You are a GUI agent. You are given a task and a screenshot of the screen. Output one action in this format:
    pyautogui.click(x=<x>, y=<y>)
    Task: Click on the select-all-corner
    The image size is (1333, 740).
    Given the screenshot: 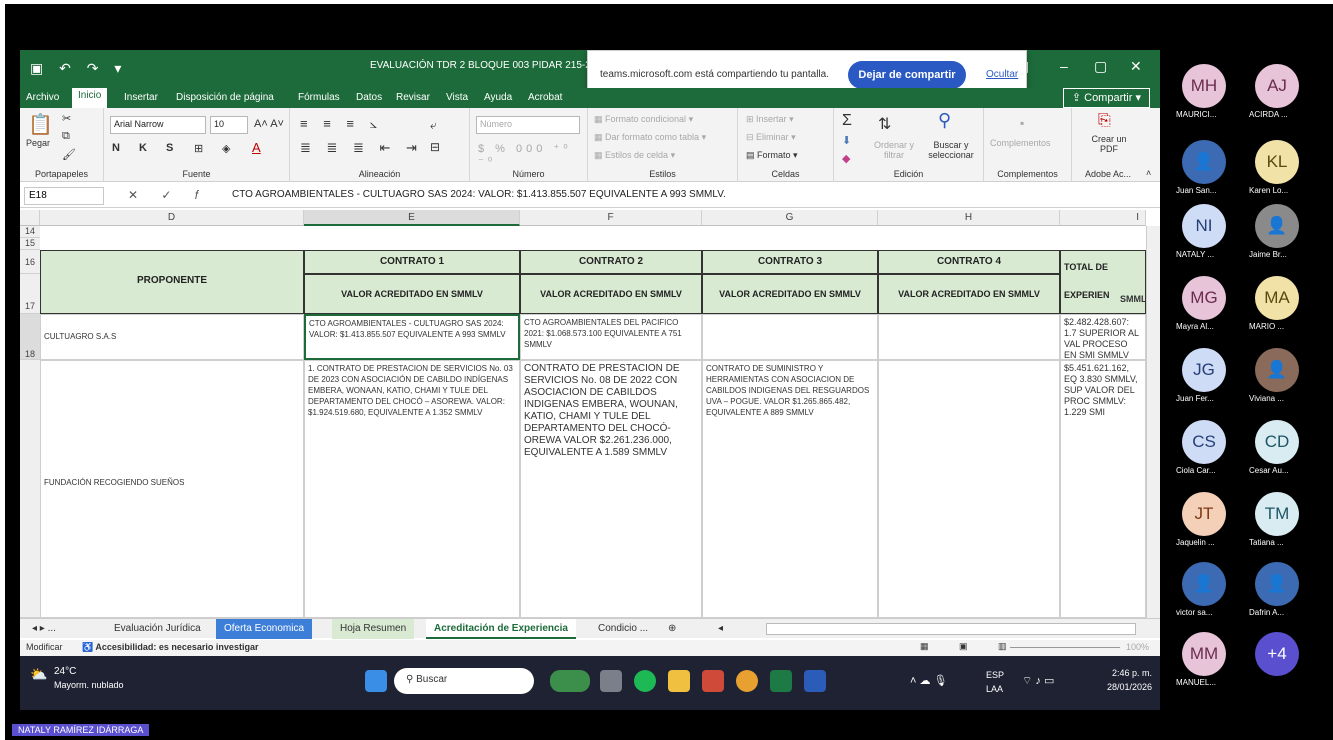 What is the action you would take?
    pyautogui.click(x=30, y=218)
    